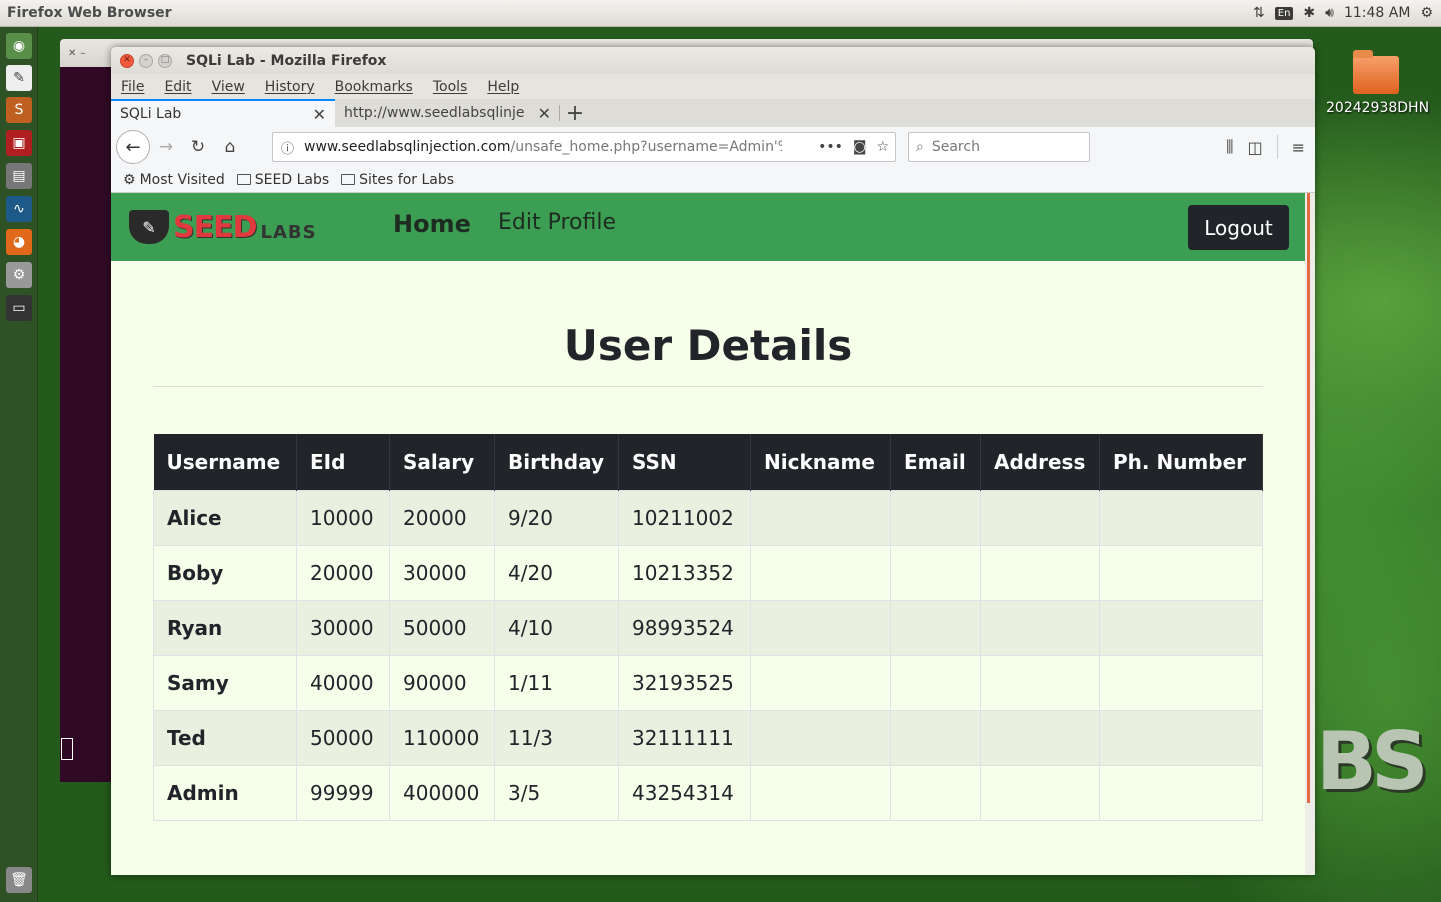  I want to click on close-icon: ✕, so click(72, 53).